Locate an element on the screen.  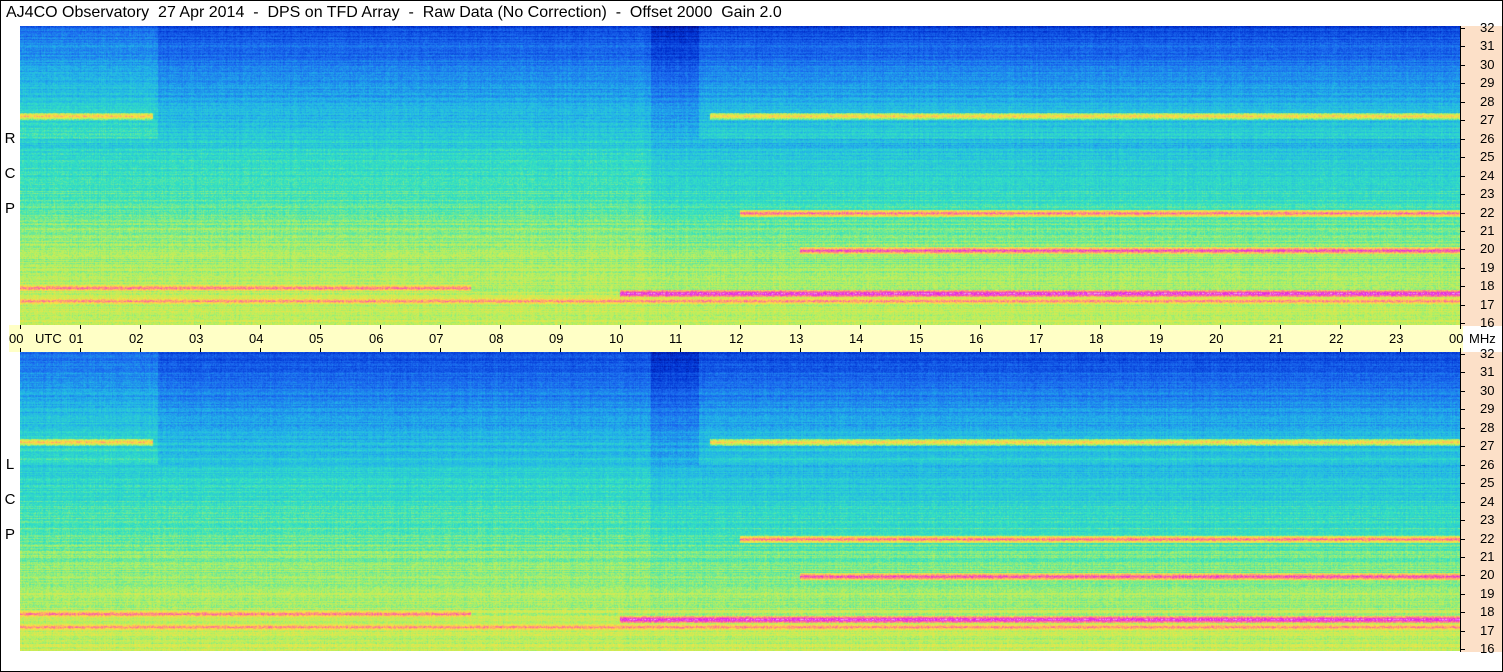
time-tick-label: 16 is located at coordinates (976, 338).